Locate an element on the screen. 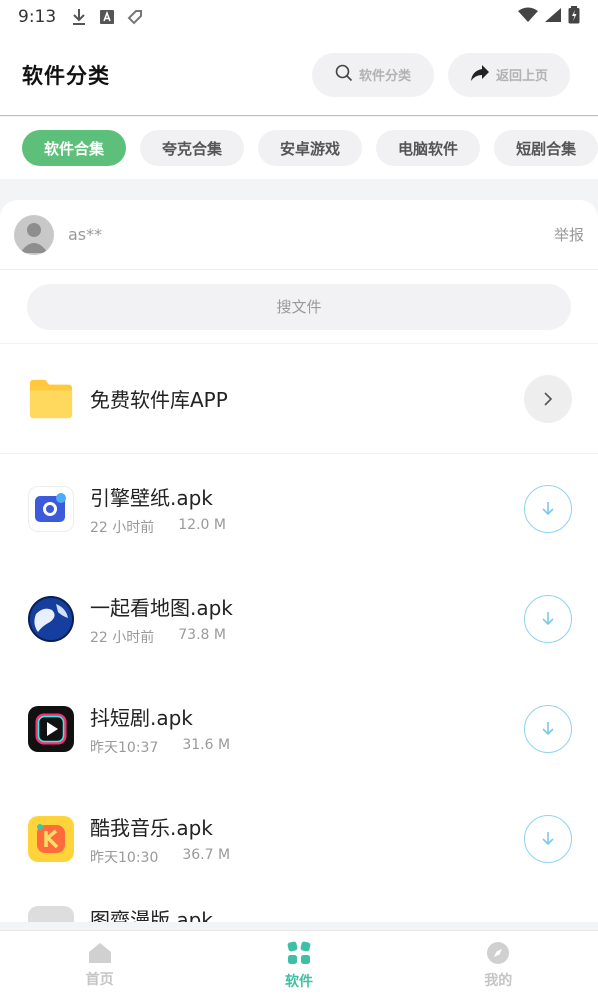 The width and height of the screenshot is (598, 998). file-row: 一起看地图.apk 22 小时前 73.8 M is located at coordinates (299, 619).